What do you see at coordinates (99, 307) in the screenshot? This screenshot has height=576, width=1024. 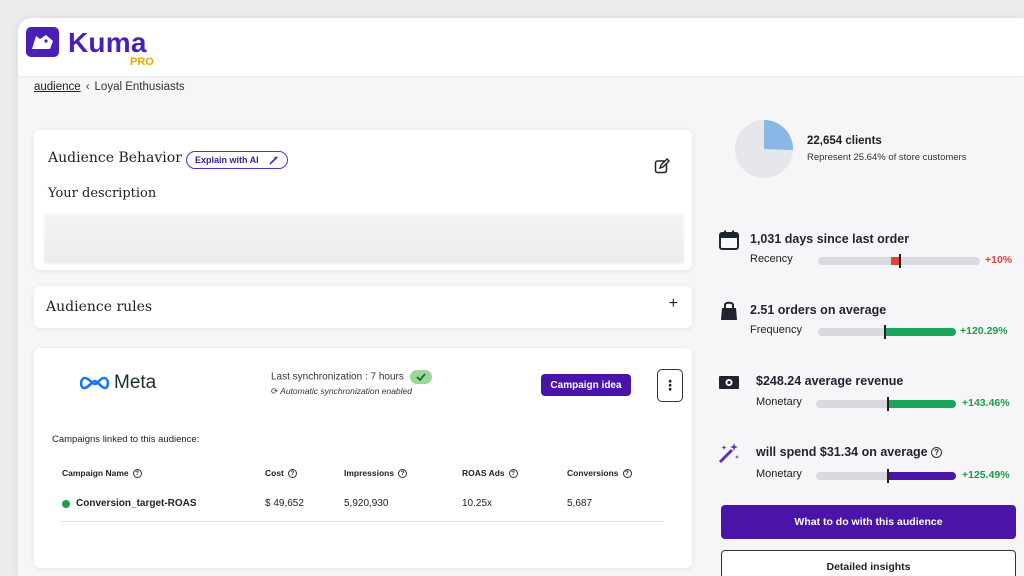 I see `audience-rules-title: Audience rules` at bounding box center [99, 307].